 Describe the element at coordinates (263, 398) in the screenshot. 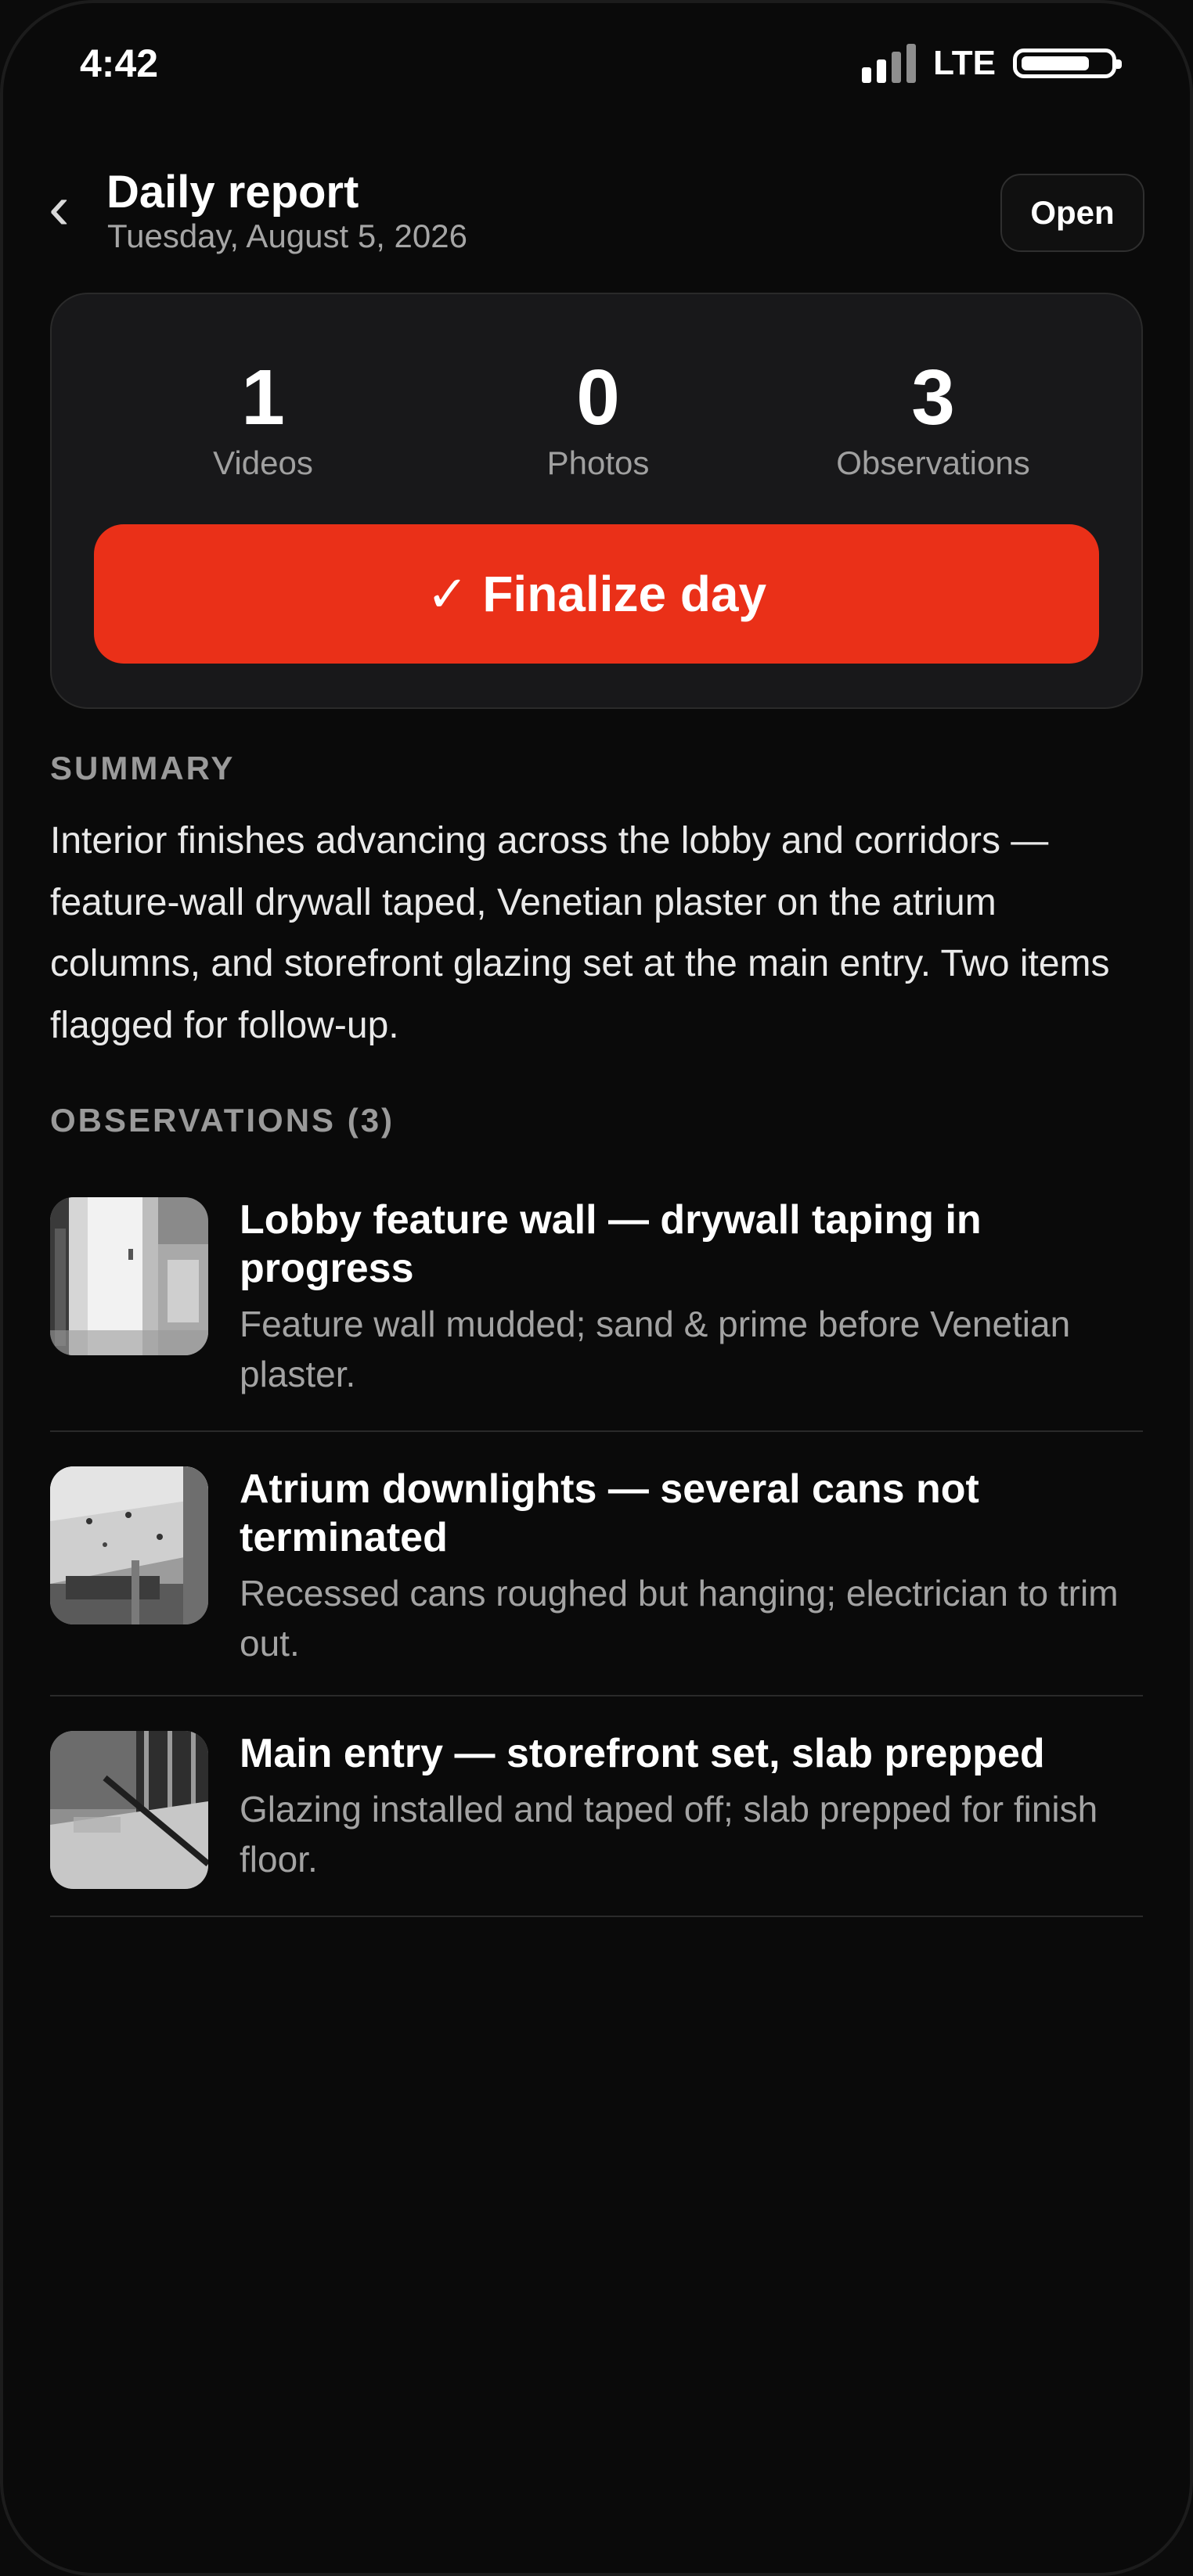

I see `stat-value: 1` at that location.